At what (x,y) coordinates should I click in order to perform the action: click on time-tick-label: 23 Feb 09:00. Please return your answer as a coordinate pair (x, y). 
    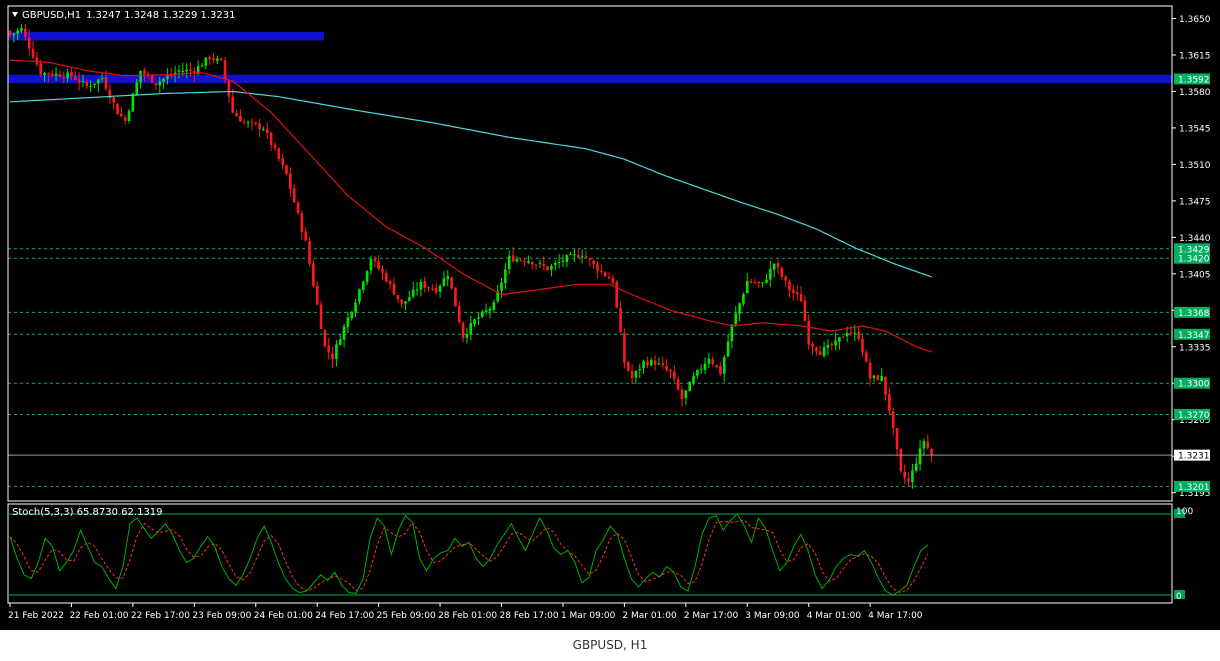
    Looking at the image, I should click on (221, 616).